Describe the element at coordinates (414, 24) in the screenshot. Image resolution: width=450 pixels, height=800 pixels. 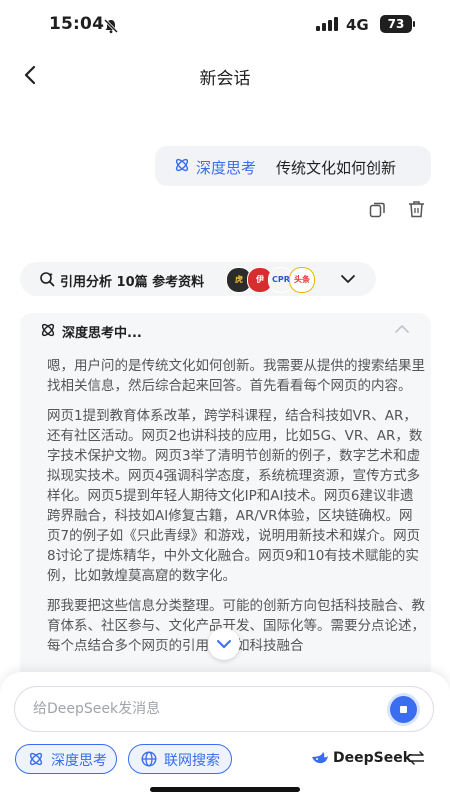
I see `battery-tip` at that location.